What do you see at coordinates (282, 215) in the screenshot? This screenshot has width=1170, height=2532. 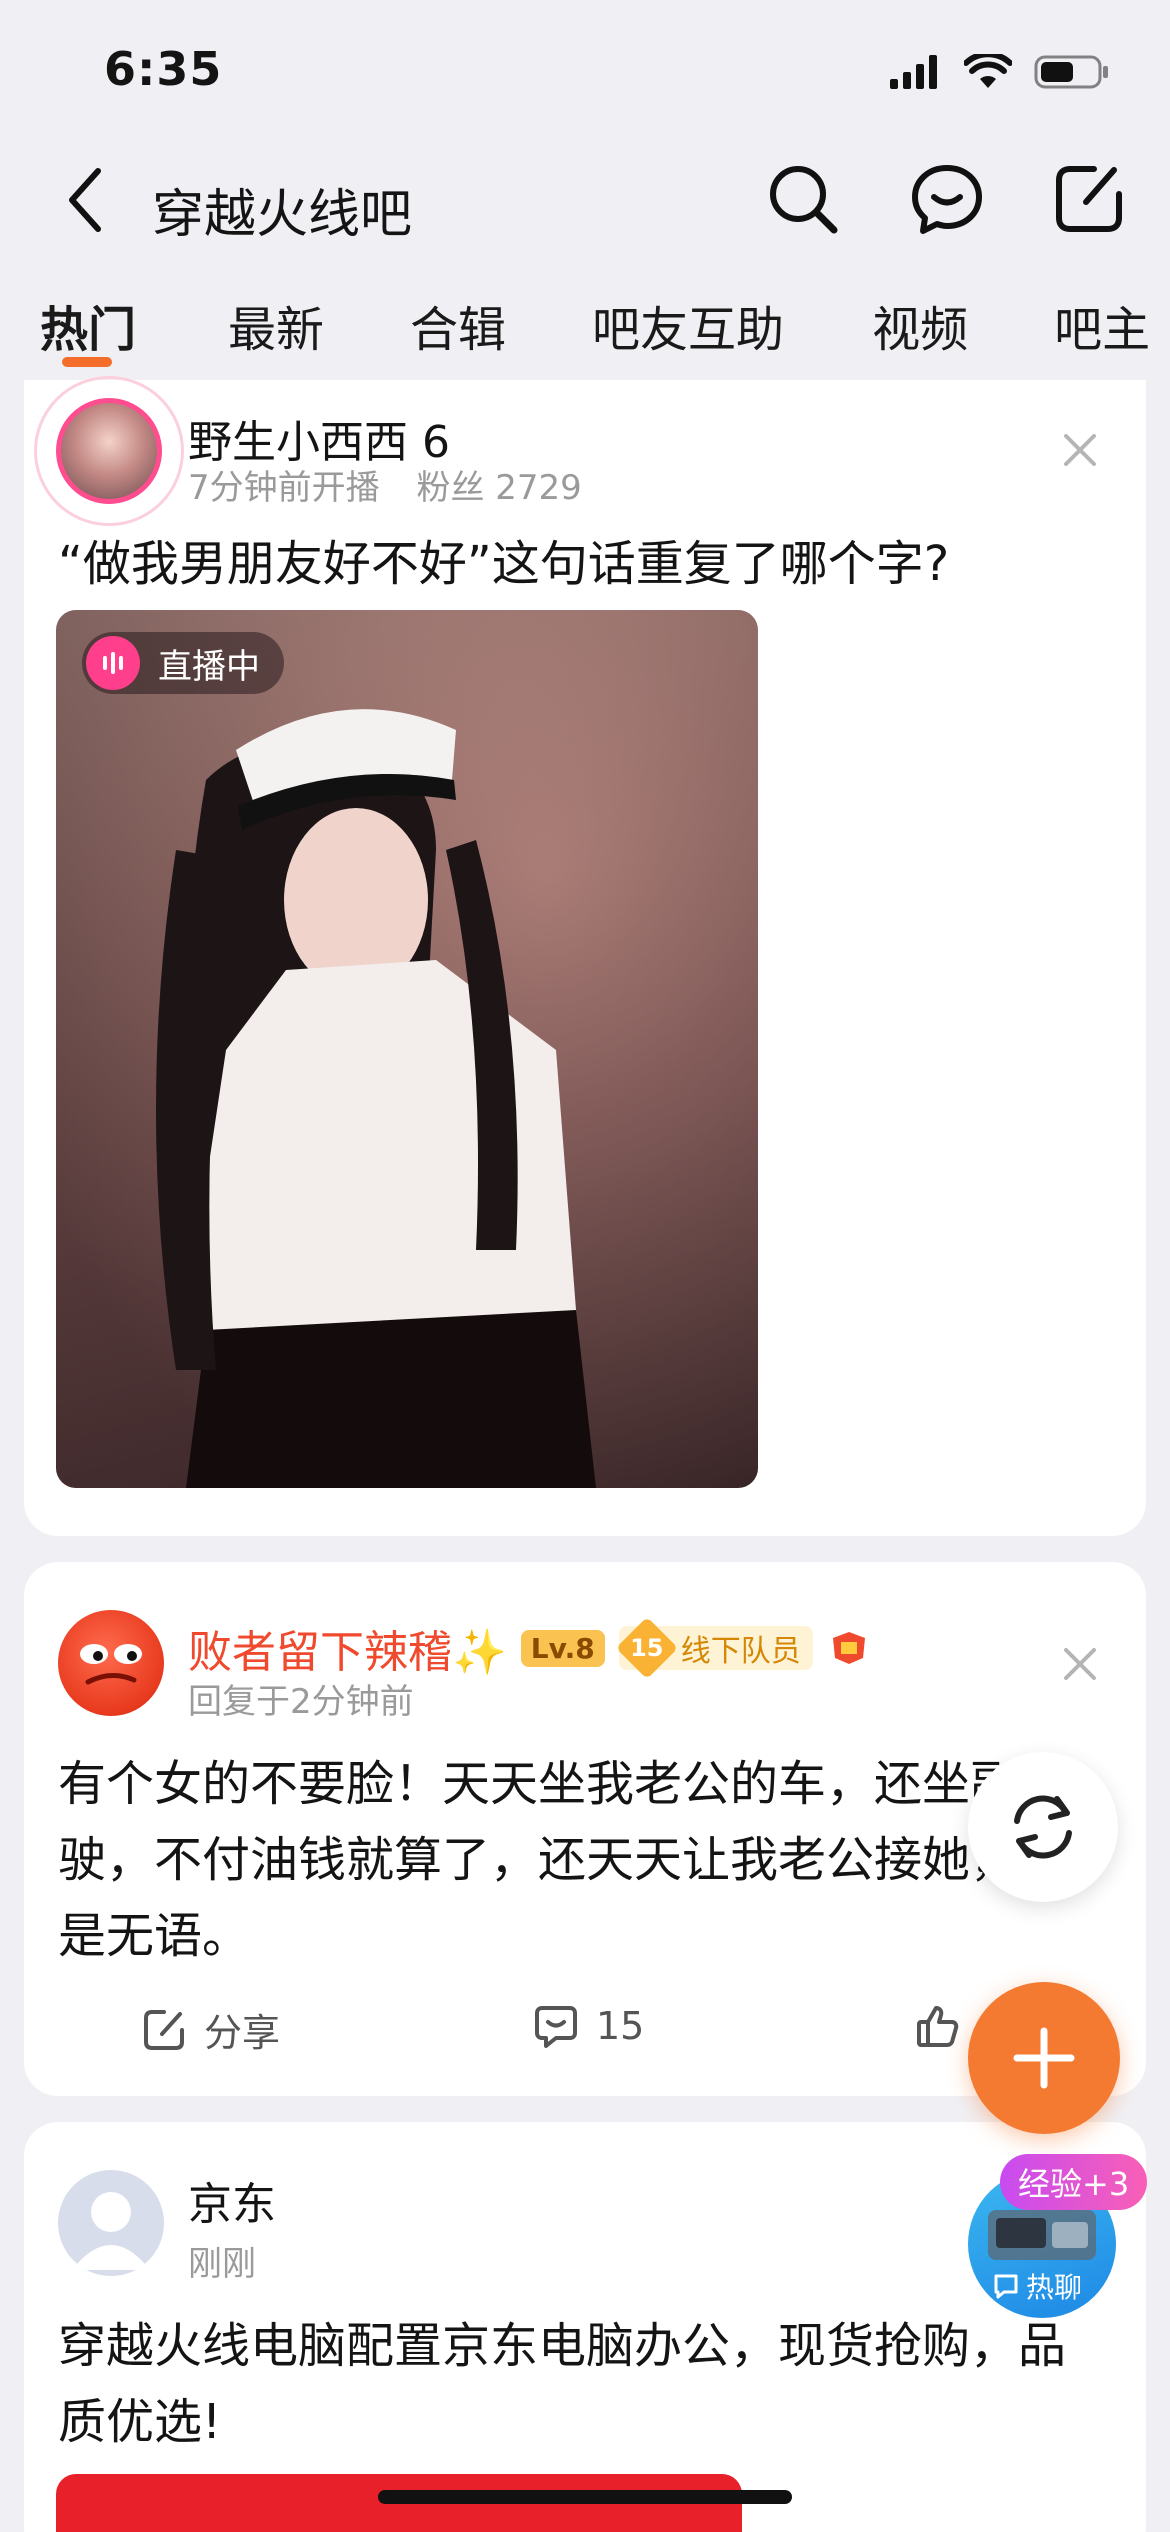 I see `forum-title: 穿越火线吧` at bounding box center [282, 215].